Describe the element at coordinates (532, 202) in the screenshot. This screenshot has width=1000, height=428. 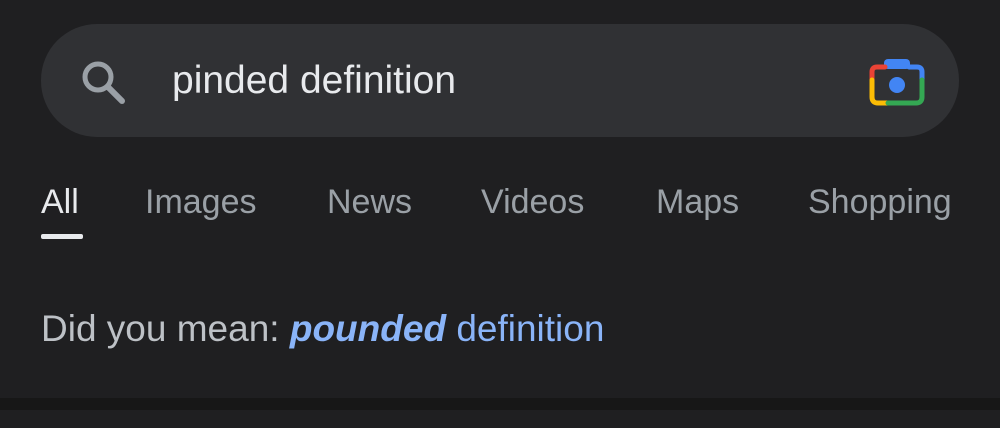
I see `tab-videos: Videos` at that location.